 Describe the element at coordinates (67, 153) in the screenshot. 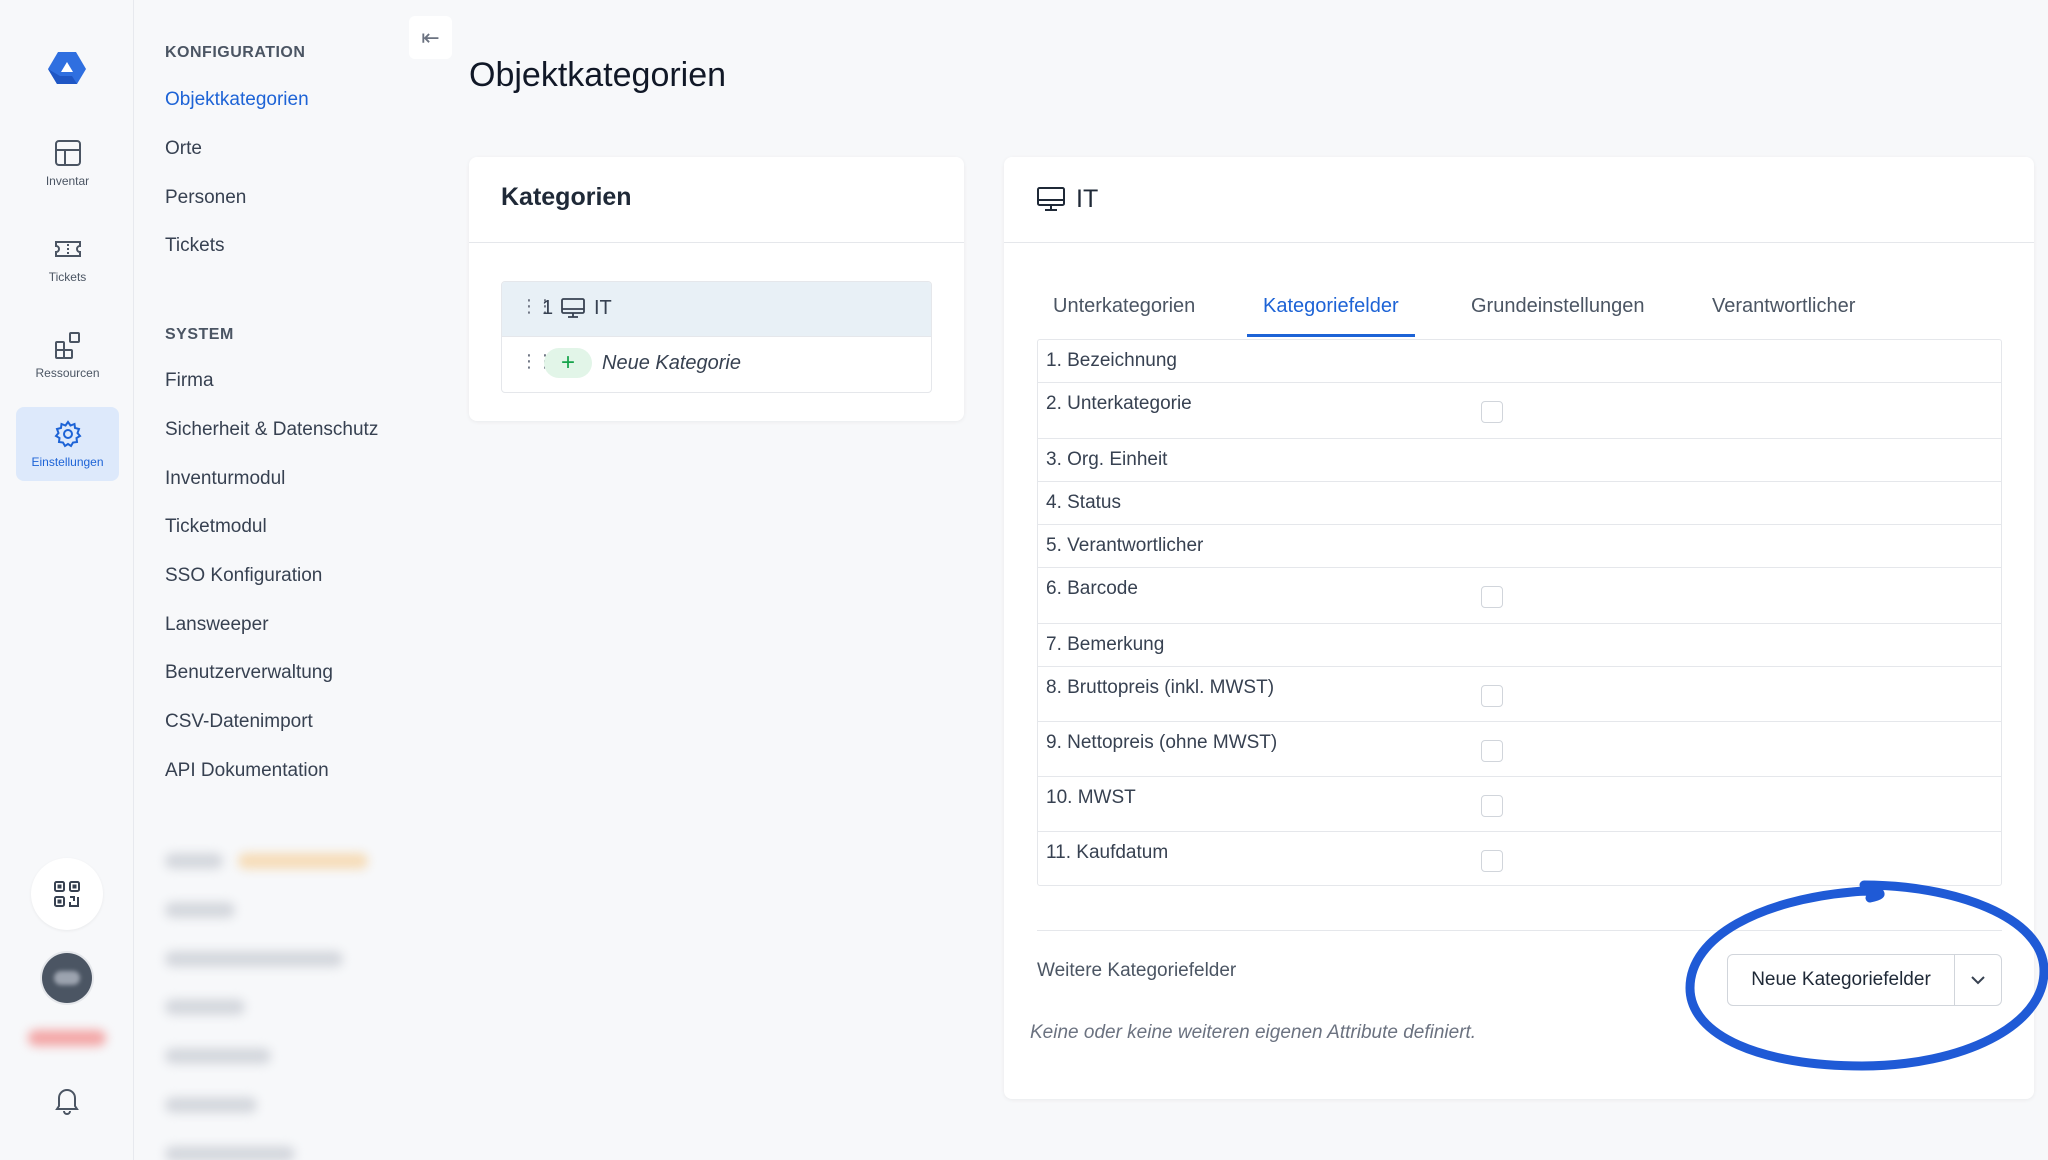

I see `grid-icon` at that location.